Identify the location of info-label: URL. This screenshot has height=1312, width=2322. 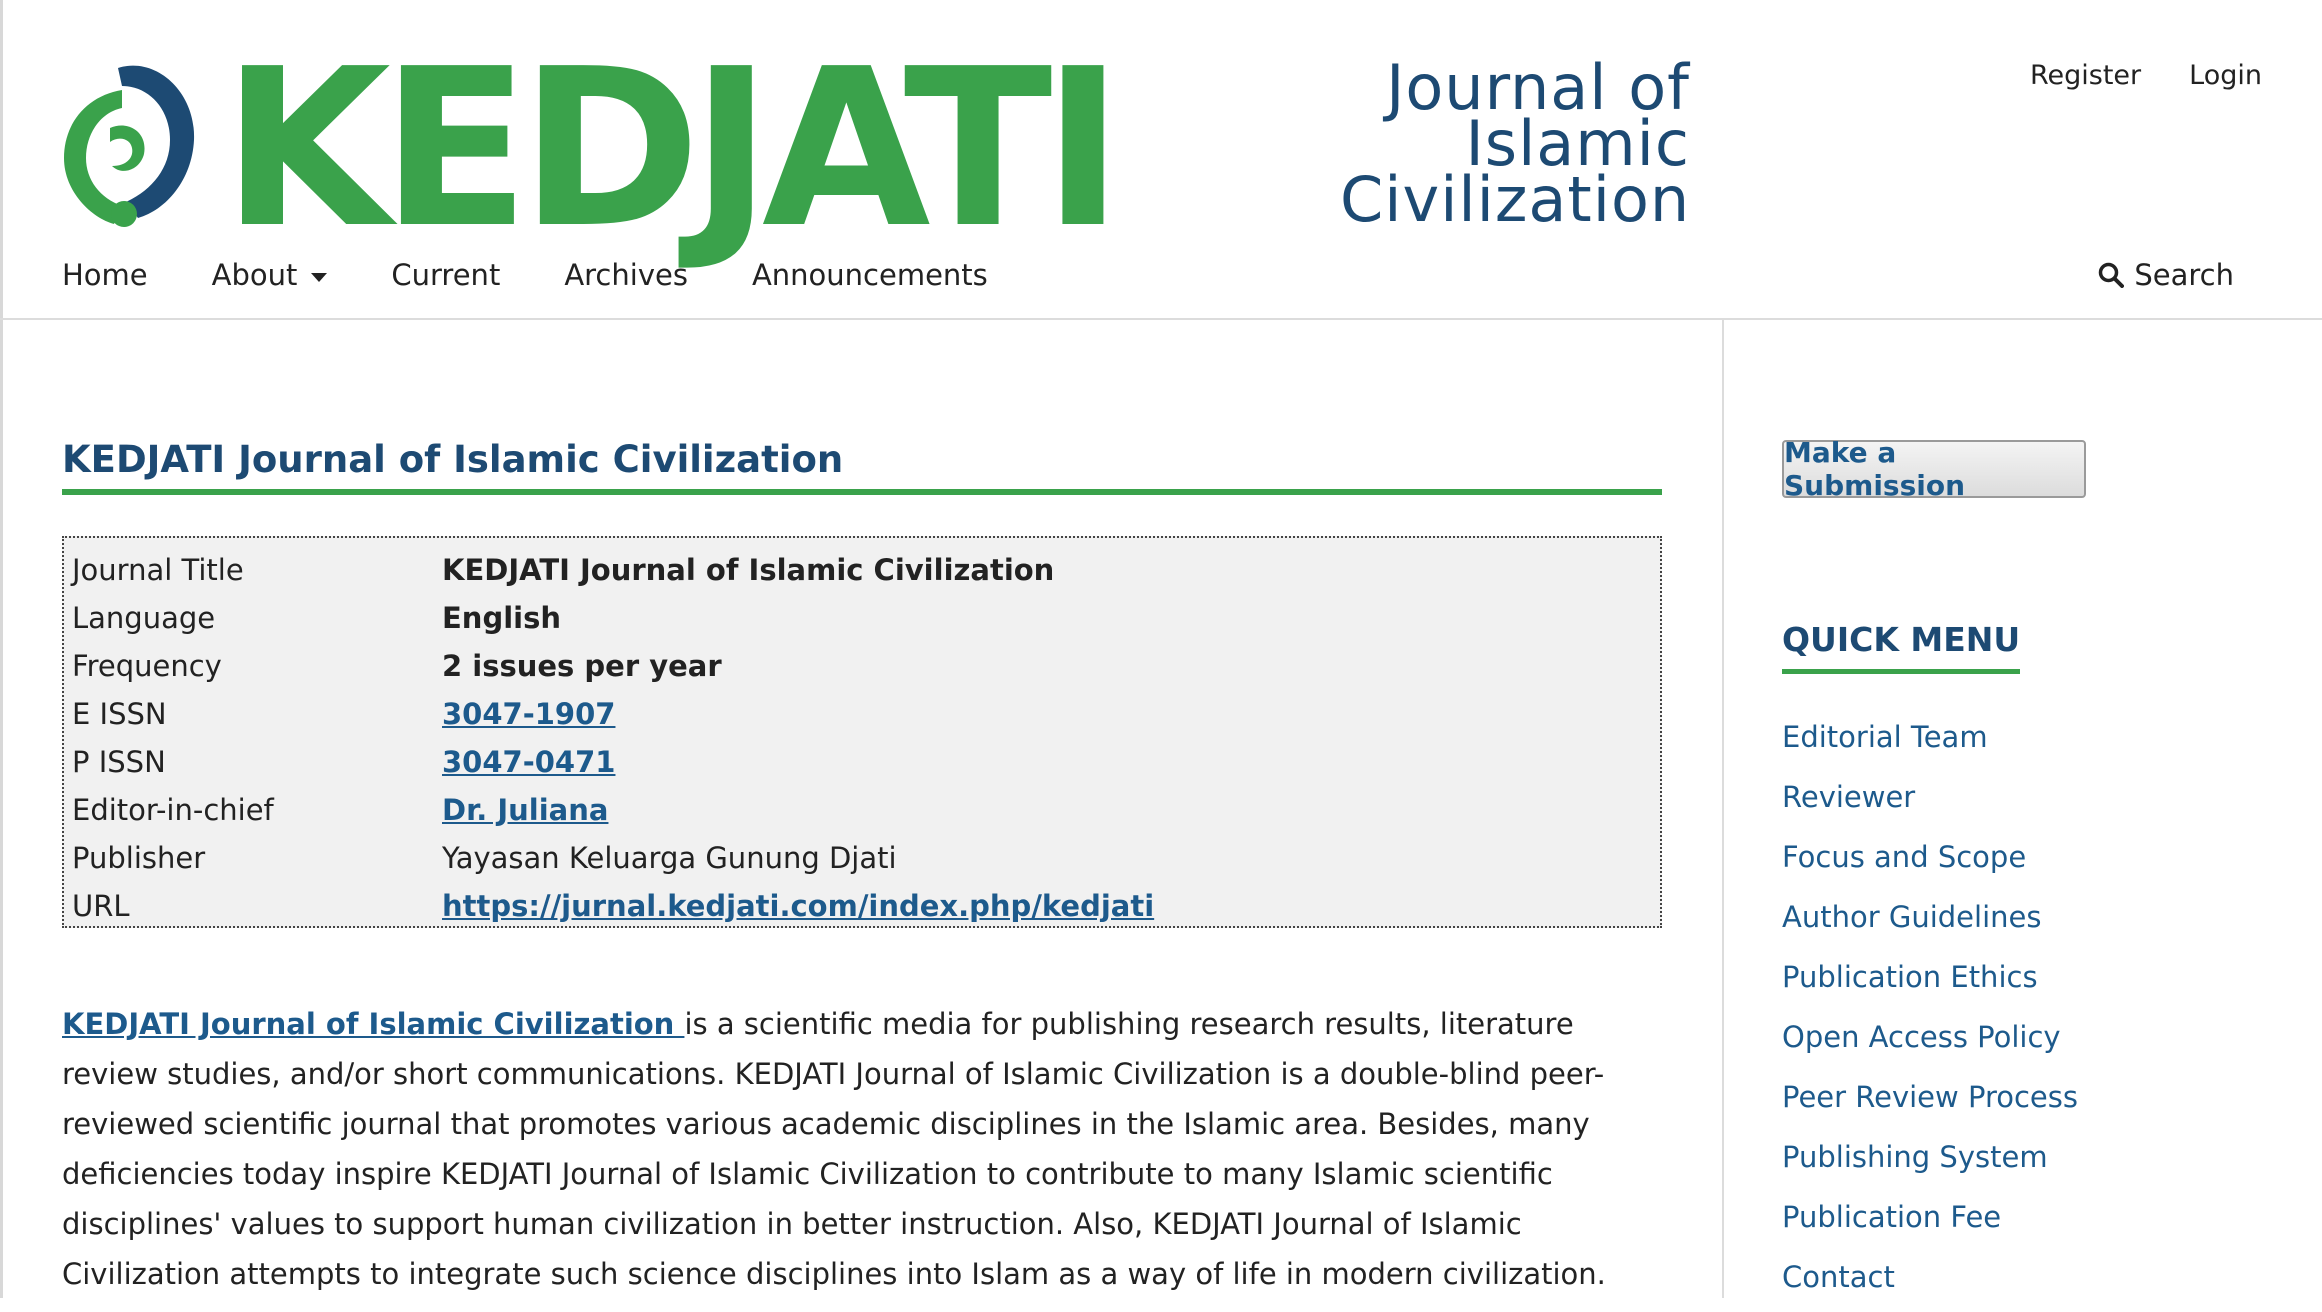
(101, 906).